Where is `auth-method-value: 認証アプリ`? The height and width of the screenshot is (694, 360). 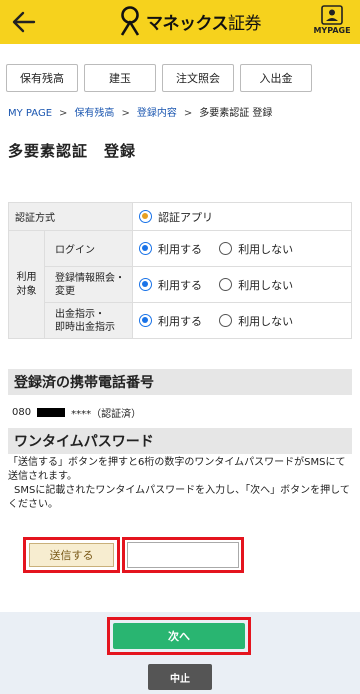 auth-method-value: 認証アプリ is located at coordinates (185, 217).